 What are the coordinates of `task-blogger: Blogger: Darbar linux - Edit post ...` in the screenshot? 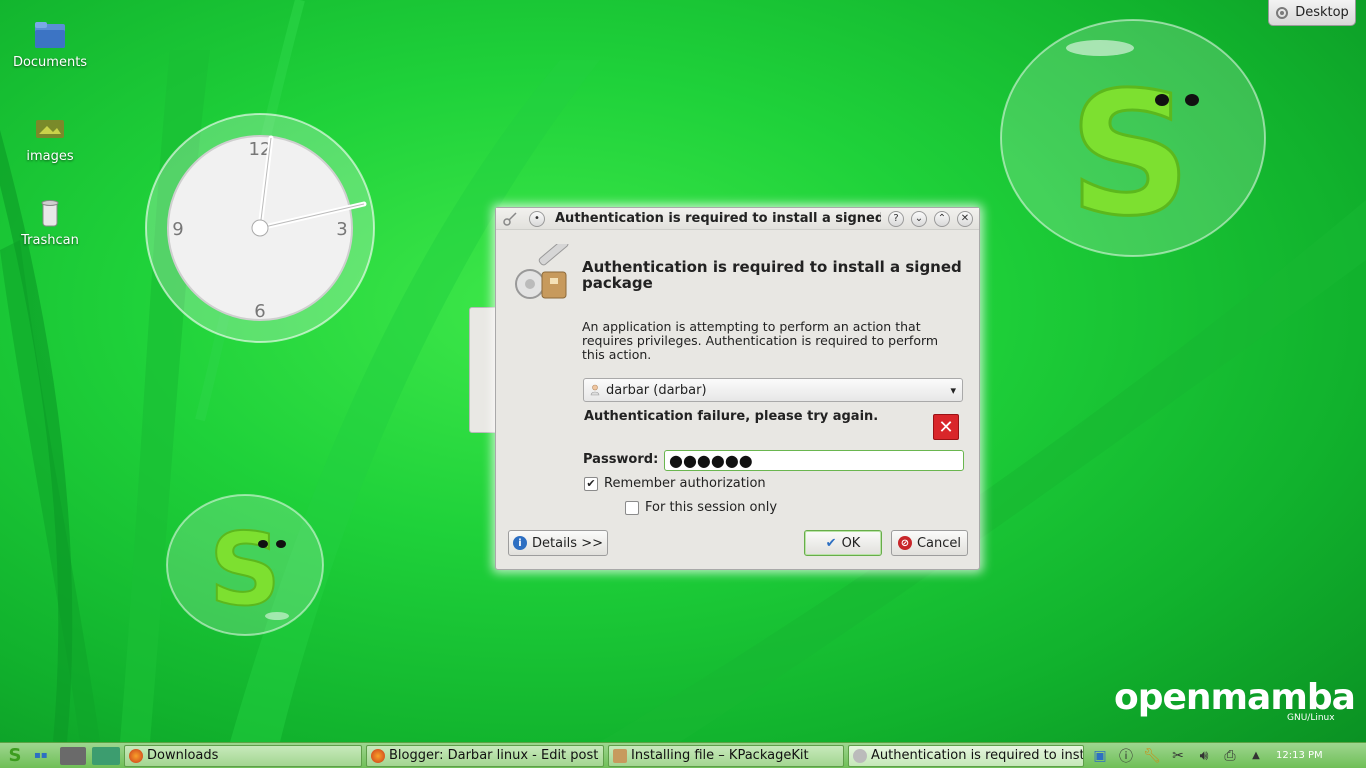 It's located at (485, 755).